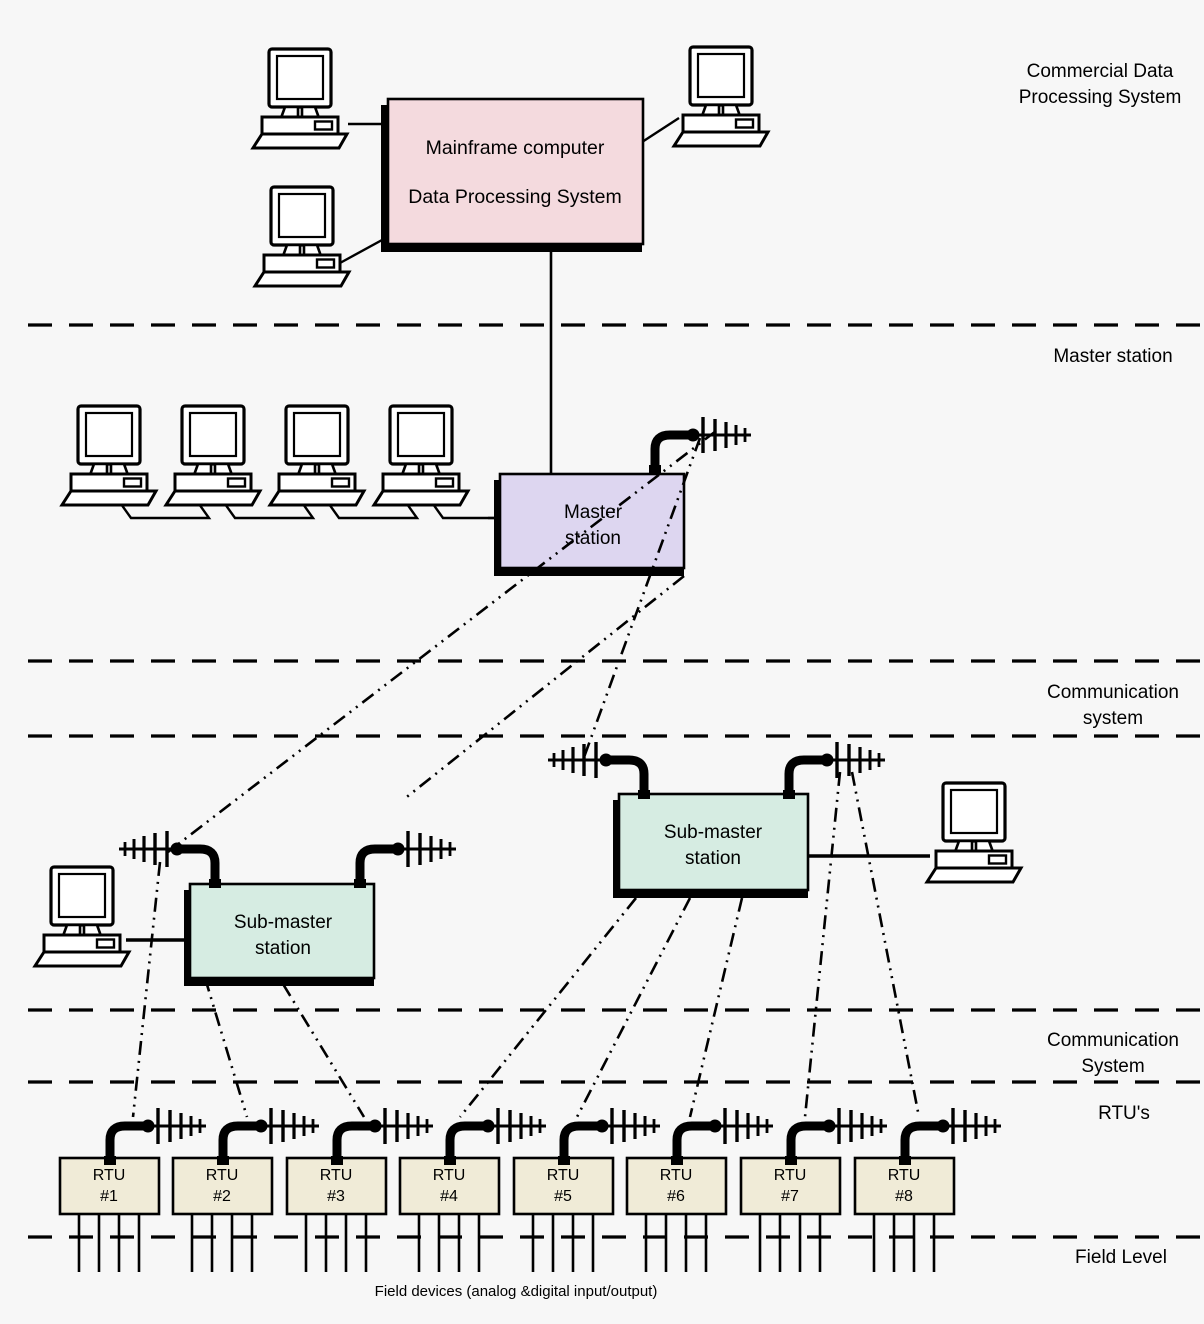 The height and width of the screenshot is (1324, 1204). What do you see at coordinates (563, 1175) in the screenshot?
I see `rtu-5-label-line1: RTU` at bounding box center [563, 1175].